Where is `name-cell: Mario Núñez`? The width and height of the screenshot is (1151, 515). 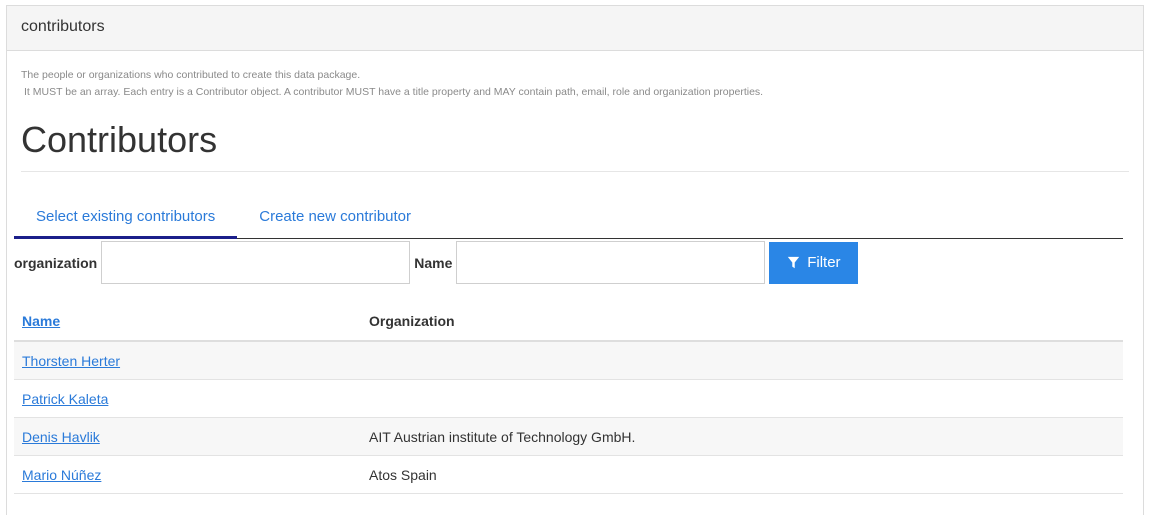
name-cell: Mario Núñez is located at coordinates (187, 474).